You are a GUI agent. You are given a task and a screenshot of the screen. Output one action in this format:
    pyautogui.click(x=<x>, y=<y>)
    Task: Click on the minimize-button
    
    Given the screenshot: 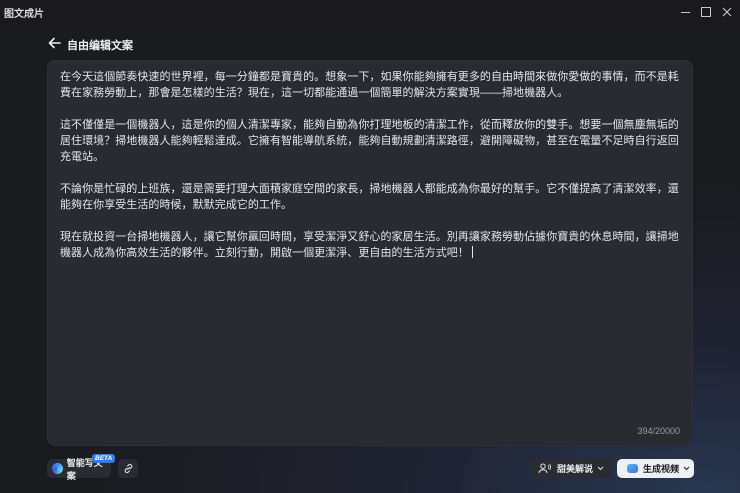 What is the action you would take?
    pyautogui.click(x=685, y=12)
    